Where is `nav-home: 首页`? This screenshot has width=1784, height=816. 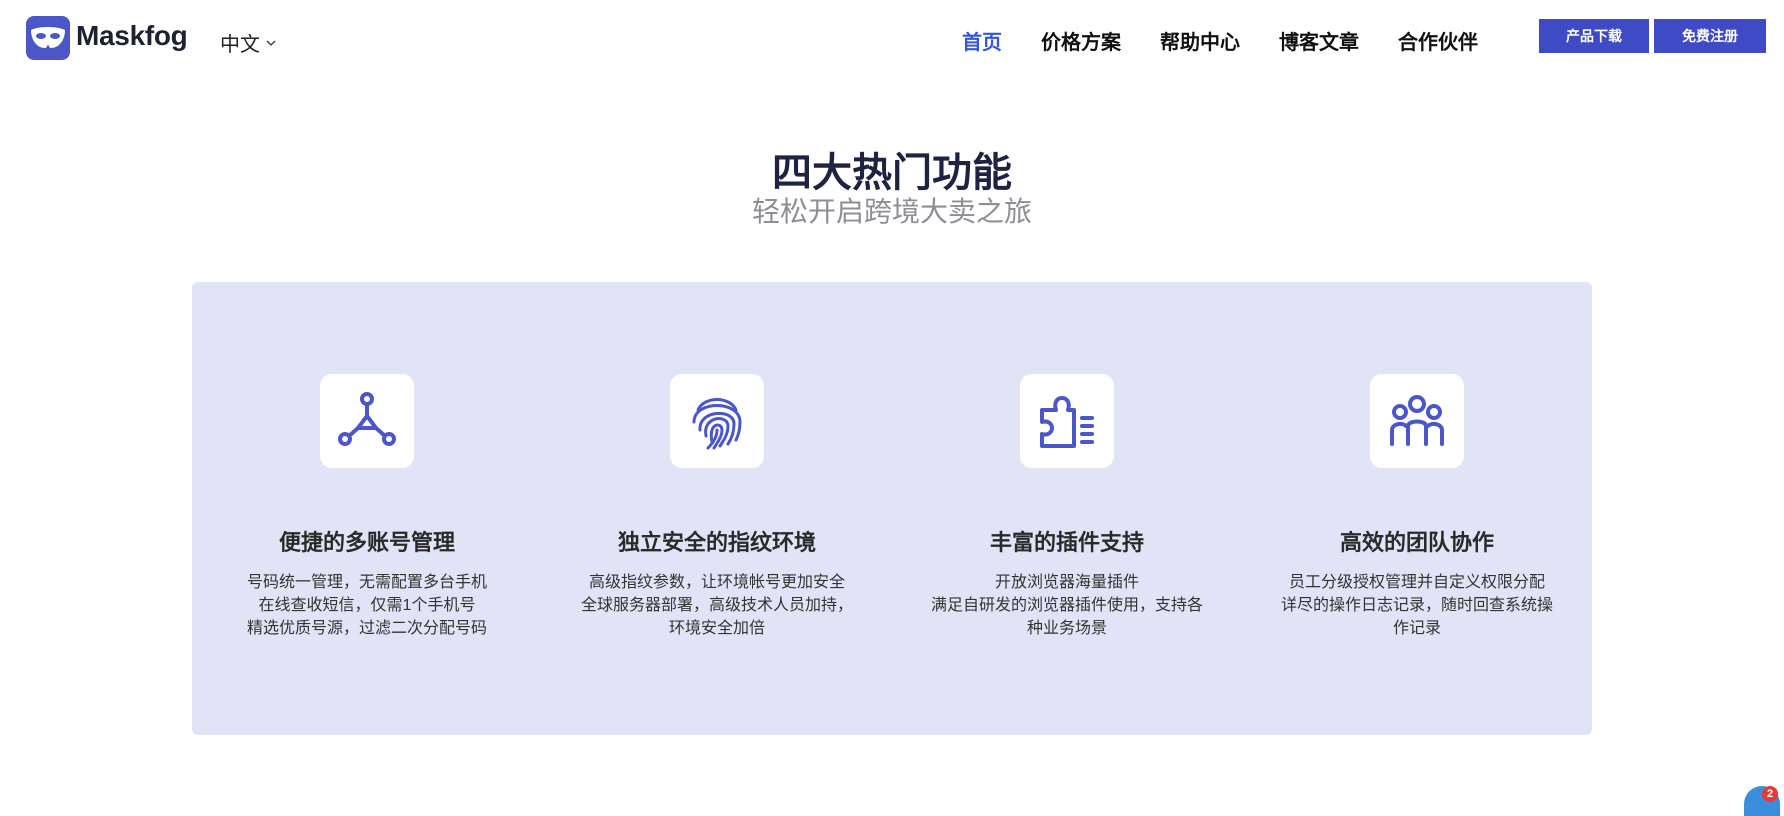 nav-home: 首页 is located at coordinates (982, 40).